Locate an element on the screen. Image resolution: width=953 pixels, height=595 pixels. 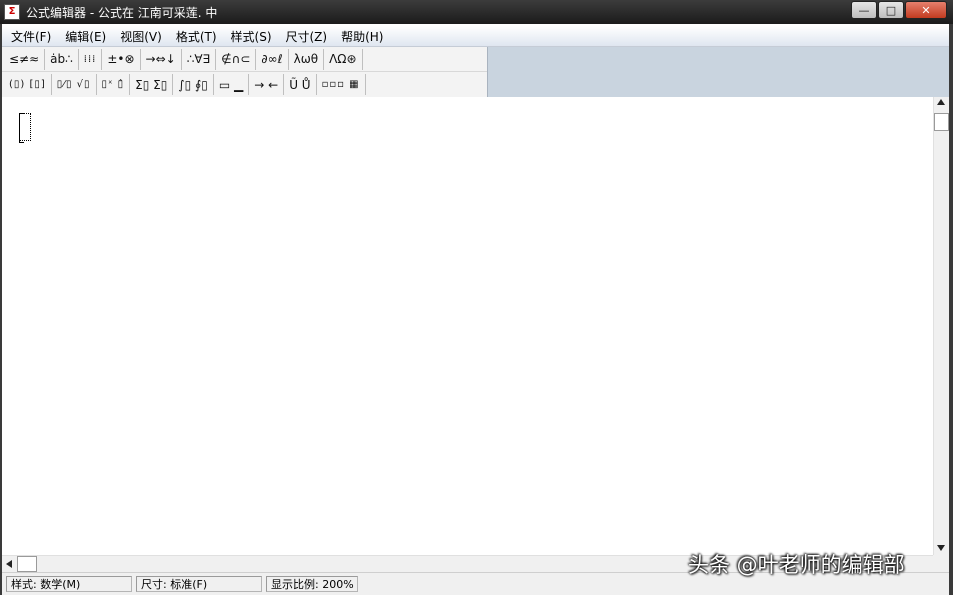
symbol-palette-row: ≤≠≈ ȧb∴ ⁞⁞⁞ ±•⊗ →⇔↓ ∴∀∃ ∉∩⊂ ∂∞ℓ λωθ ΛΩ⊛ is located at coordinates (243, 59).